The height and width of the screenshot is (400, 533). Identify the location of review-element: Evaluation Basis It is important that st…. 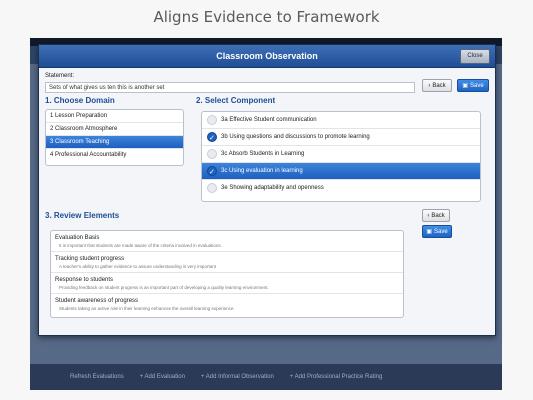
(227, 241).